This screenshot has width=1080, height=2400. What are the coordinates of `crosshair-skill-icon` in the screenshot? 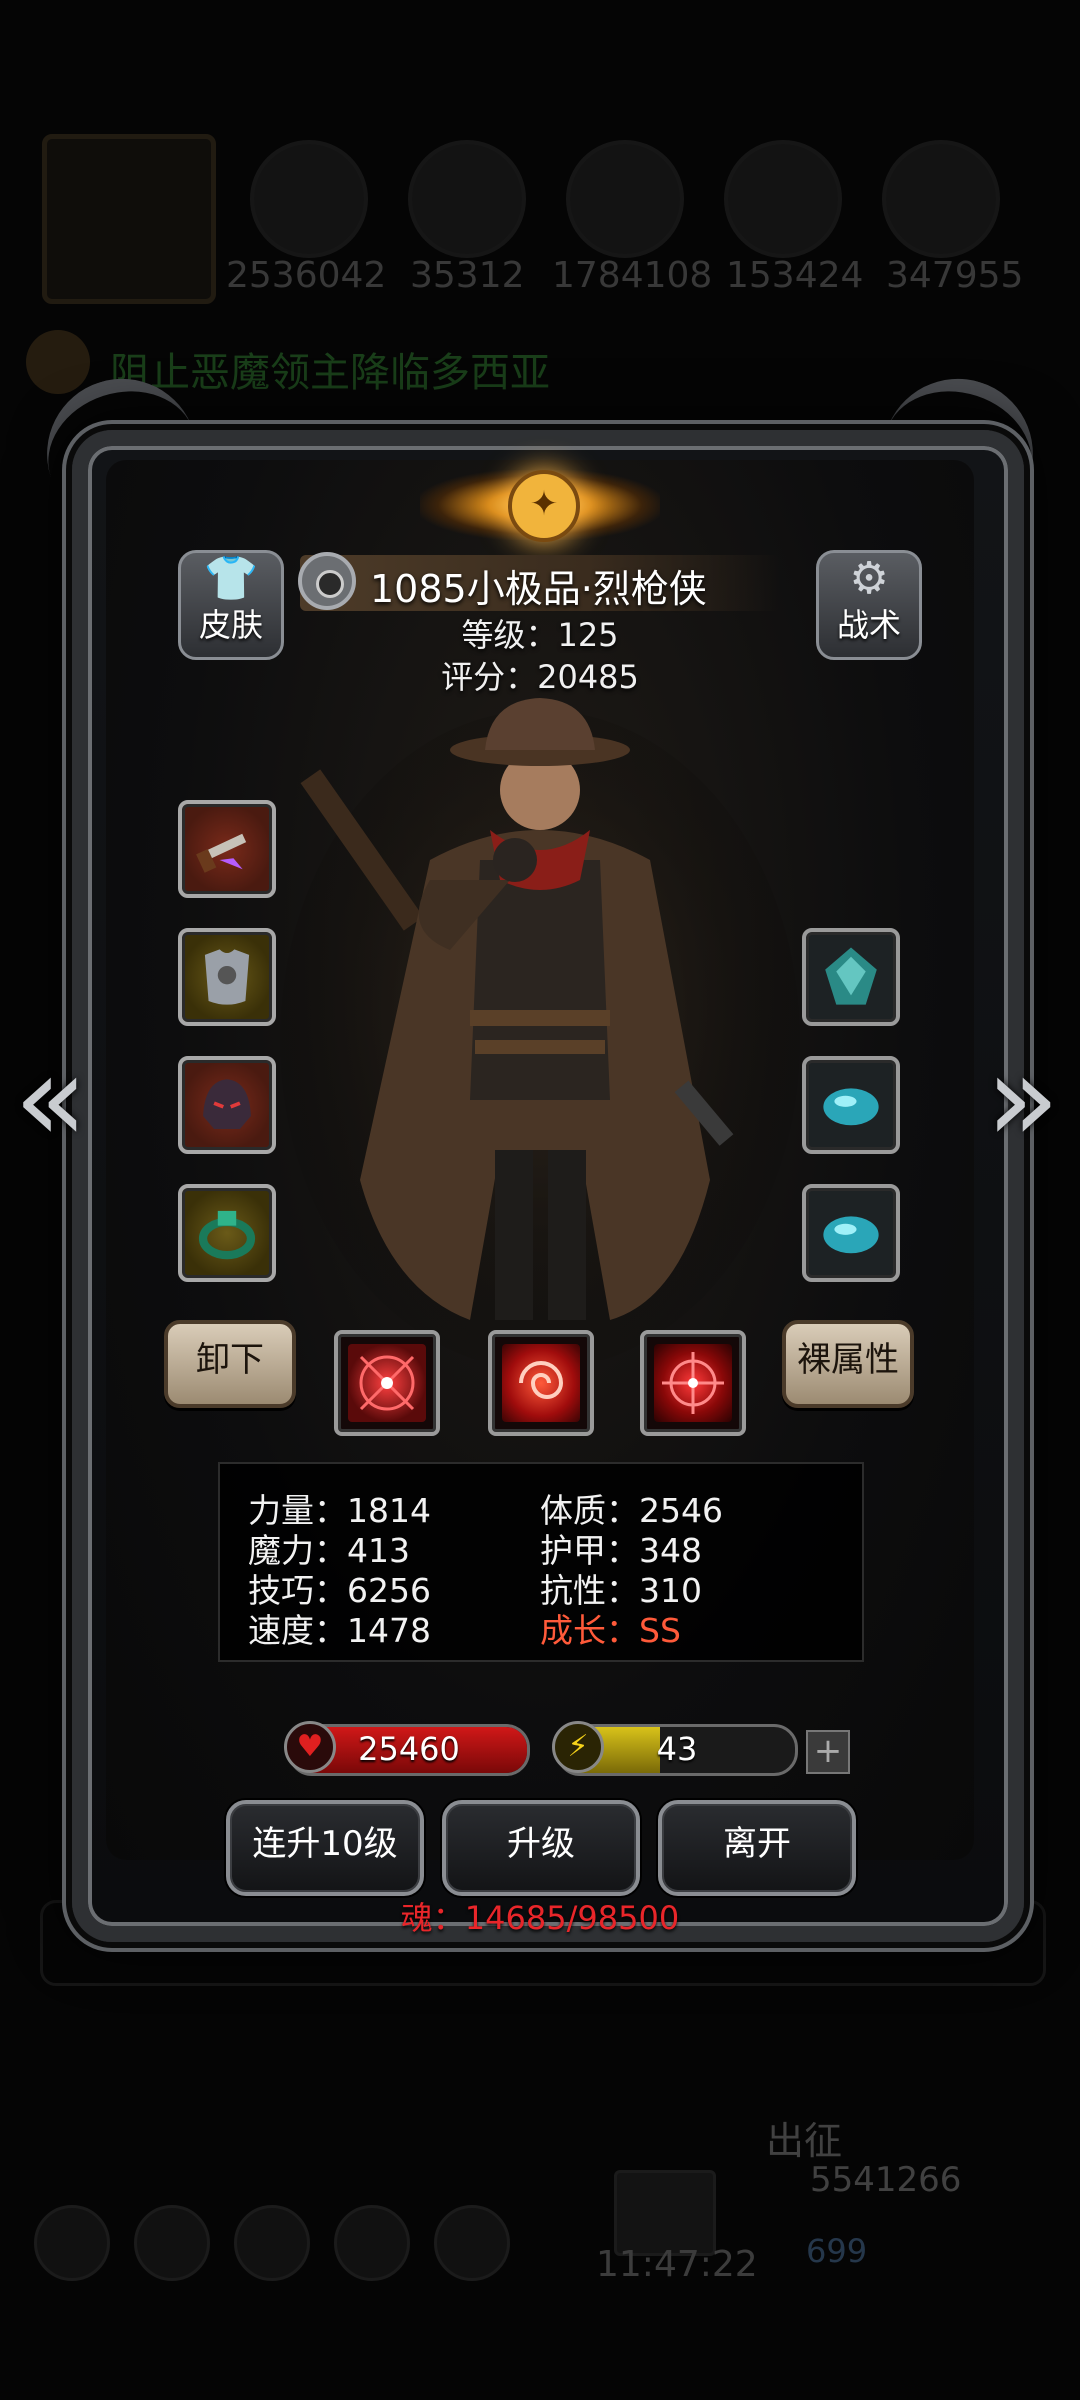 It's located at (387, 1383).